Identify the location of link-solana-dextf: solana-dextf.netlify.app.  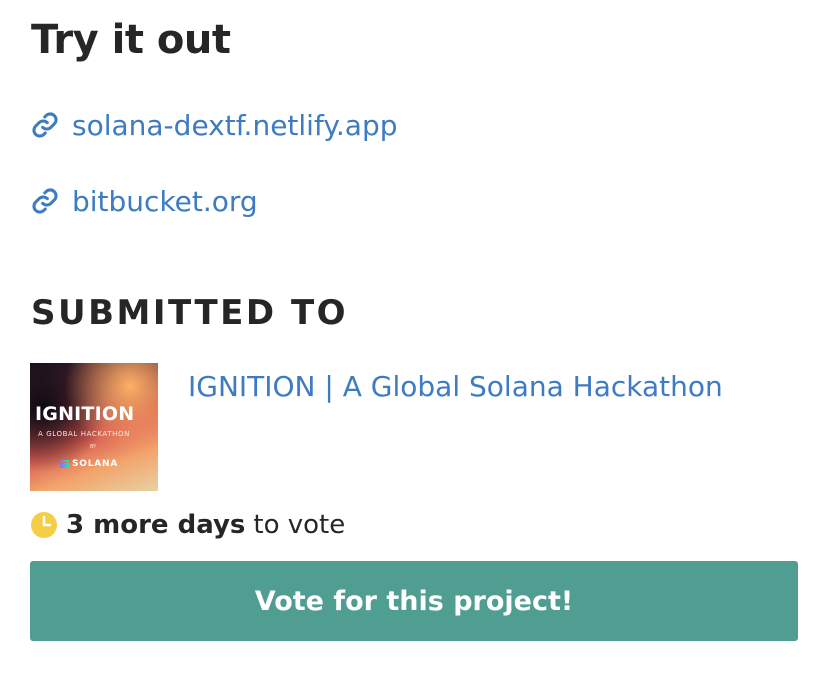
(214, 125).